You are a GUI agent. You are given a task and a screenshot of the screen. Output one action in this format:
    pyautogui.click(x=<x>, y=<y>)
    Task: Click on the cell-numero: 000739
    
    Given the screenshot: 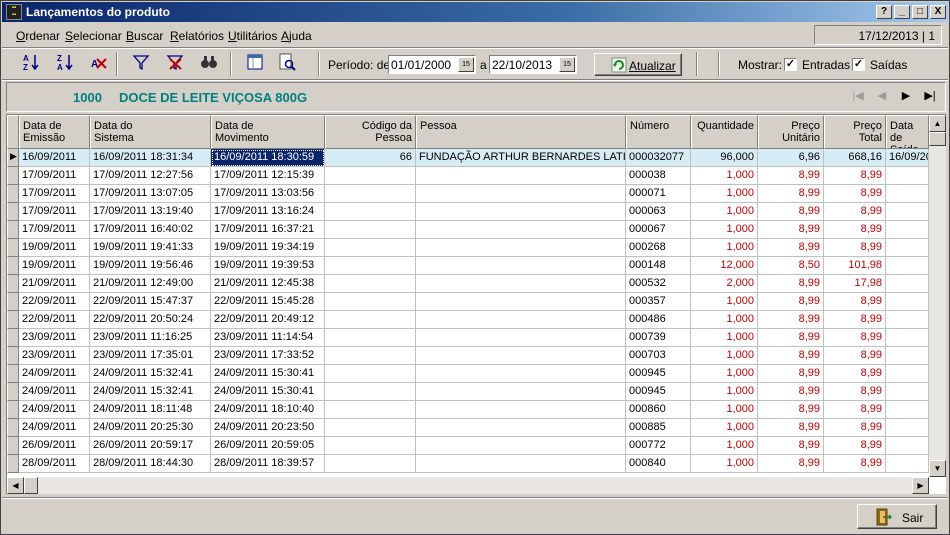 What is the action you would take?
    pyautogui.click(x=658, y=338)
    